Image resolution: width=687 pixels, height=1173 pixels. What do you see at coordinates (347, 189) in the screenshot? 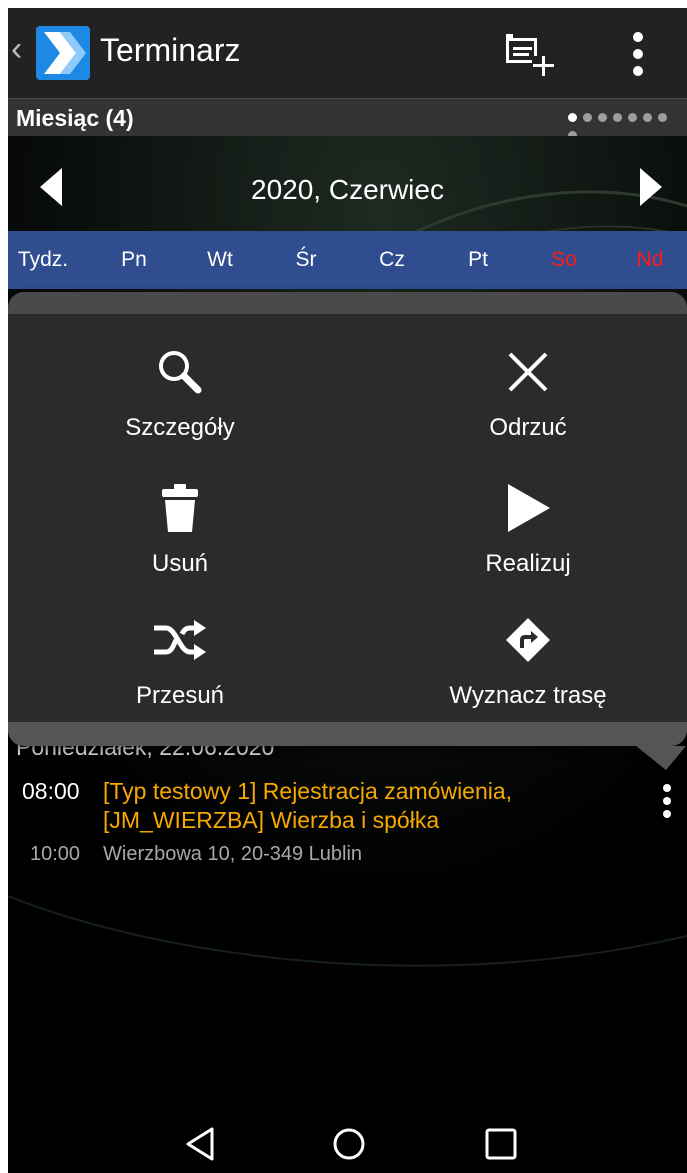
I see `month-label: 2020, Czerwiec` at bounding box center [347, 189].